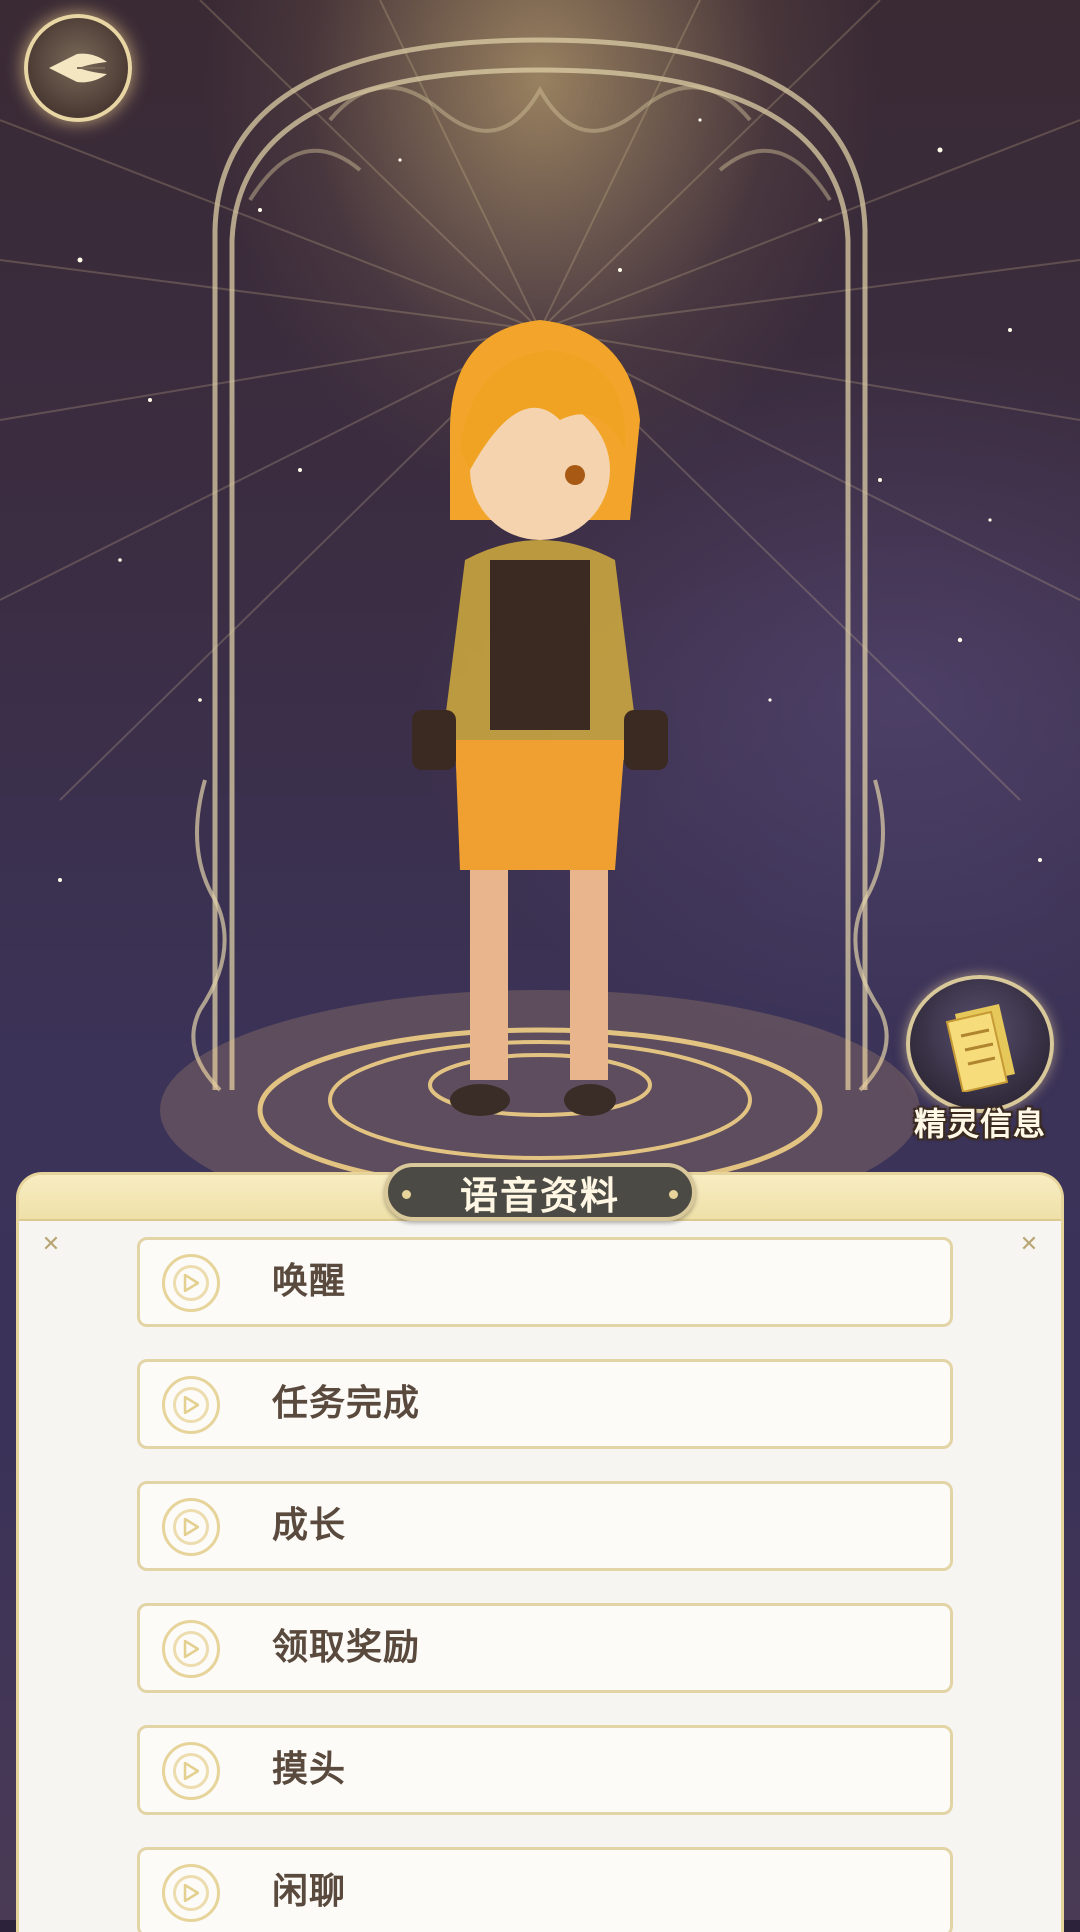 Image resolution: width=1080 pixels, height=1932 pixels. I want to click on voice-item-awaken: 唤醒, so click(545, 1282).